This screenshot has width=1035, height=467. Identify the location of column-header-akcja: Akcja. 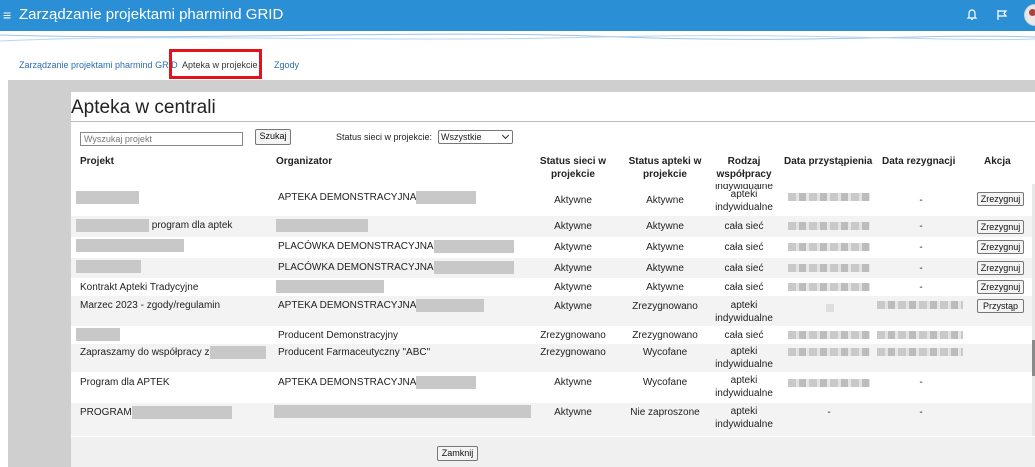
(997, 161).